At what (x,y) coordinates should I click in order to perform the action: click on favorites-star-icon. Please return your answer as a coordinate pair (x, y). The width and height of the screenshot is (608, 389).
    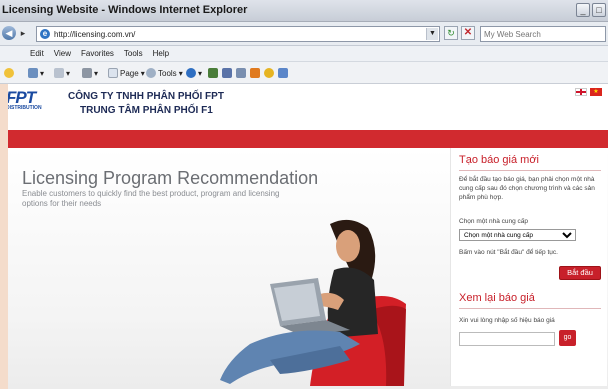
    Looking at the image, I should click on (9, 73).